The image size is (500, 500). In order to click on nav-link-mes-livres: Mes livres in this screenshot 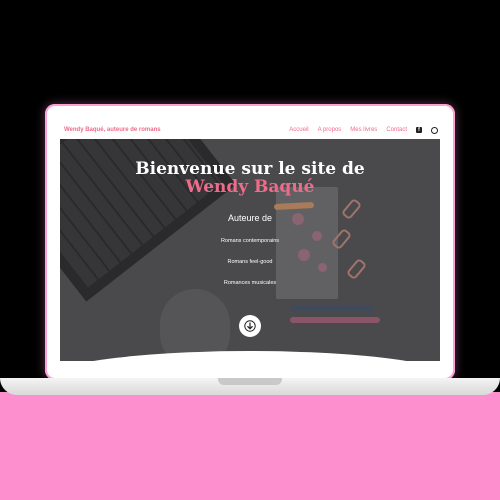, I will do `click(363, 130)`.